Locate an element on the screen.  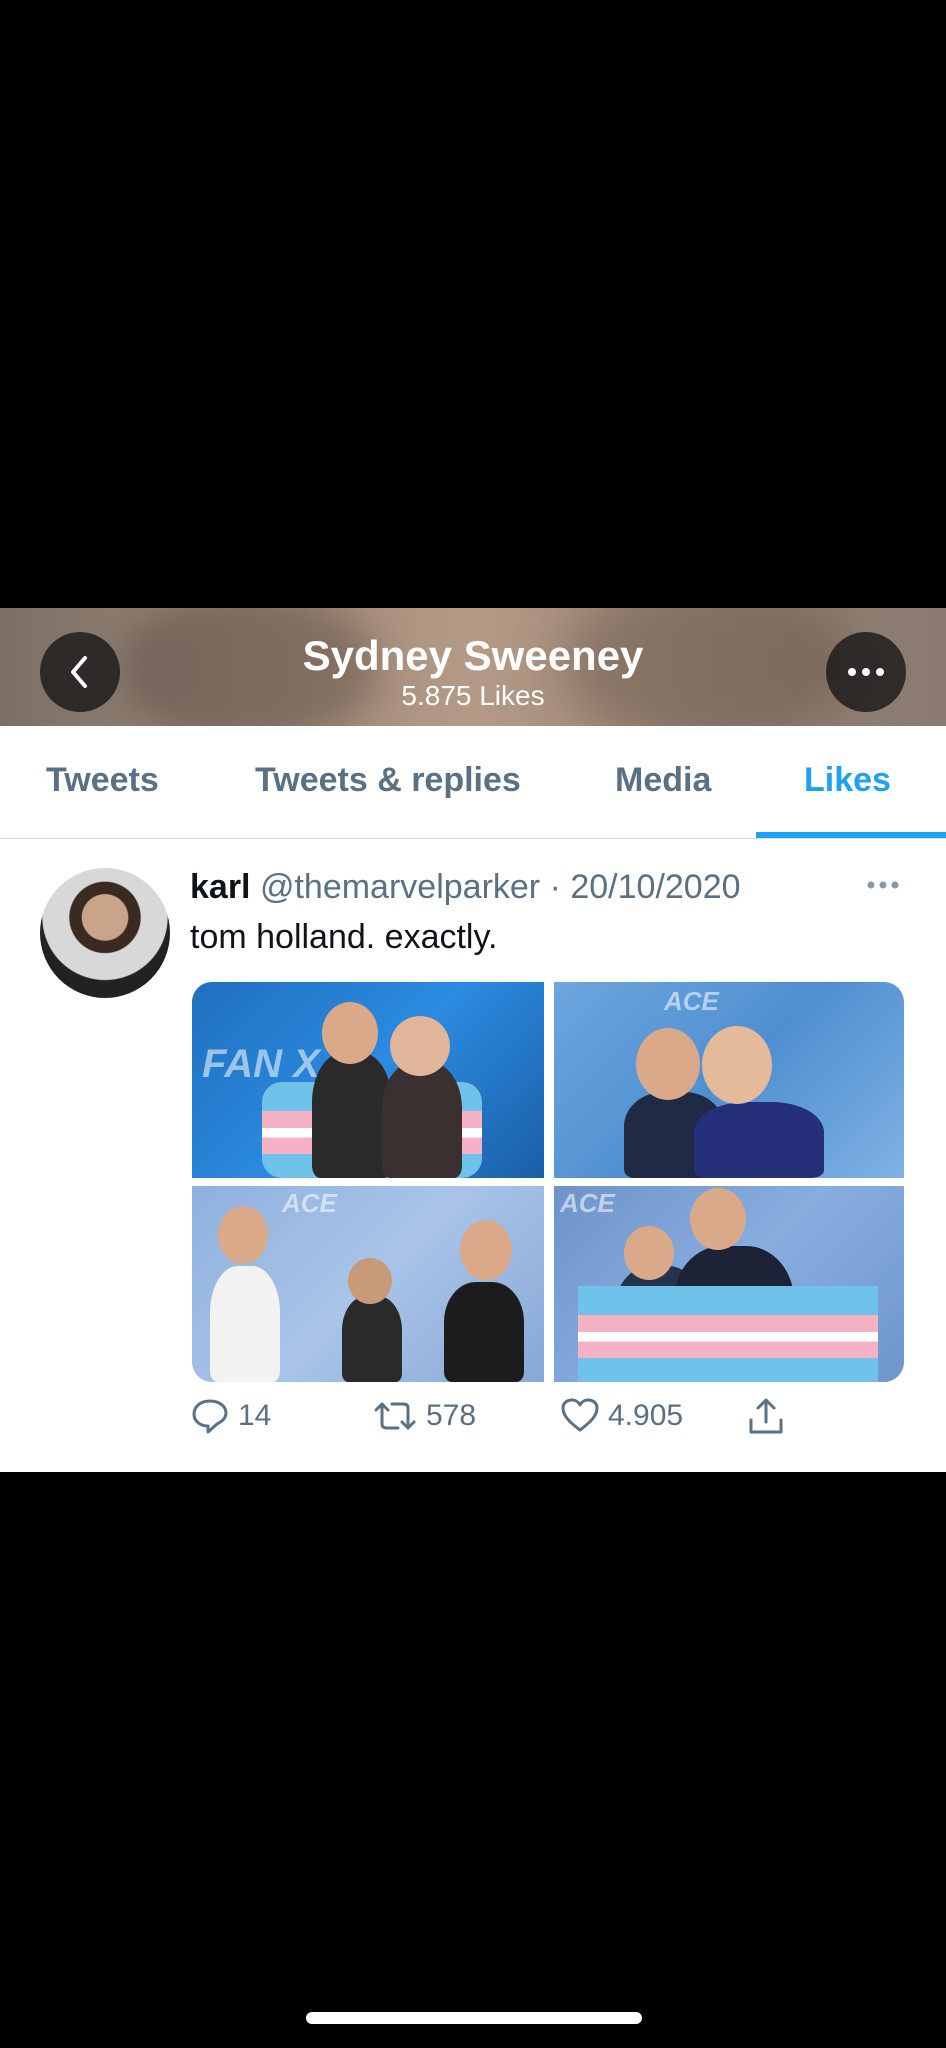
tweet-date: 20/10/2020 is located at coordinates (655, 887).